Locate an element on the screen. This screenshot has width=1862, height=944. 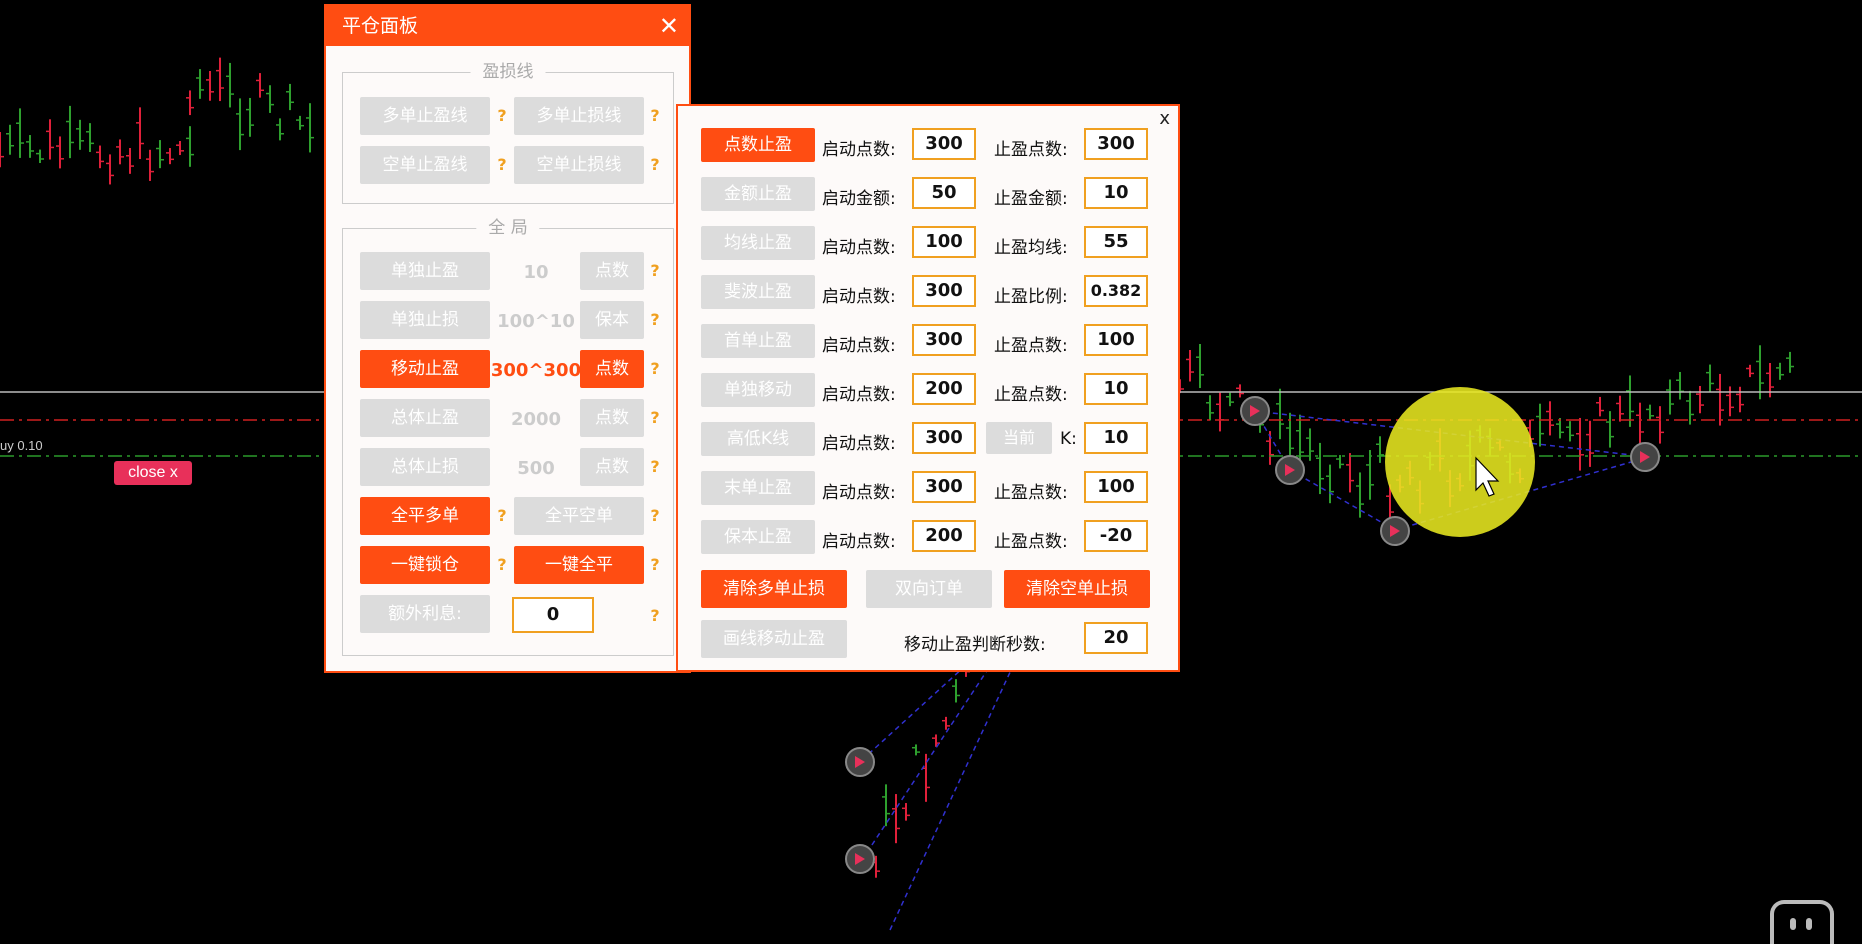
trailing-tp-button: 移动止盈 is located at coordinates (425, 369).